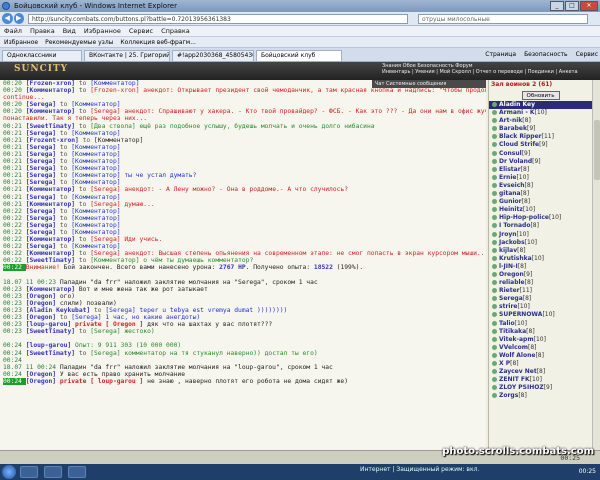  I want to click on command-1: Безопасность, so click(546, 54).